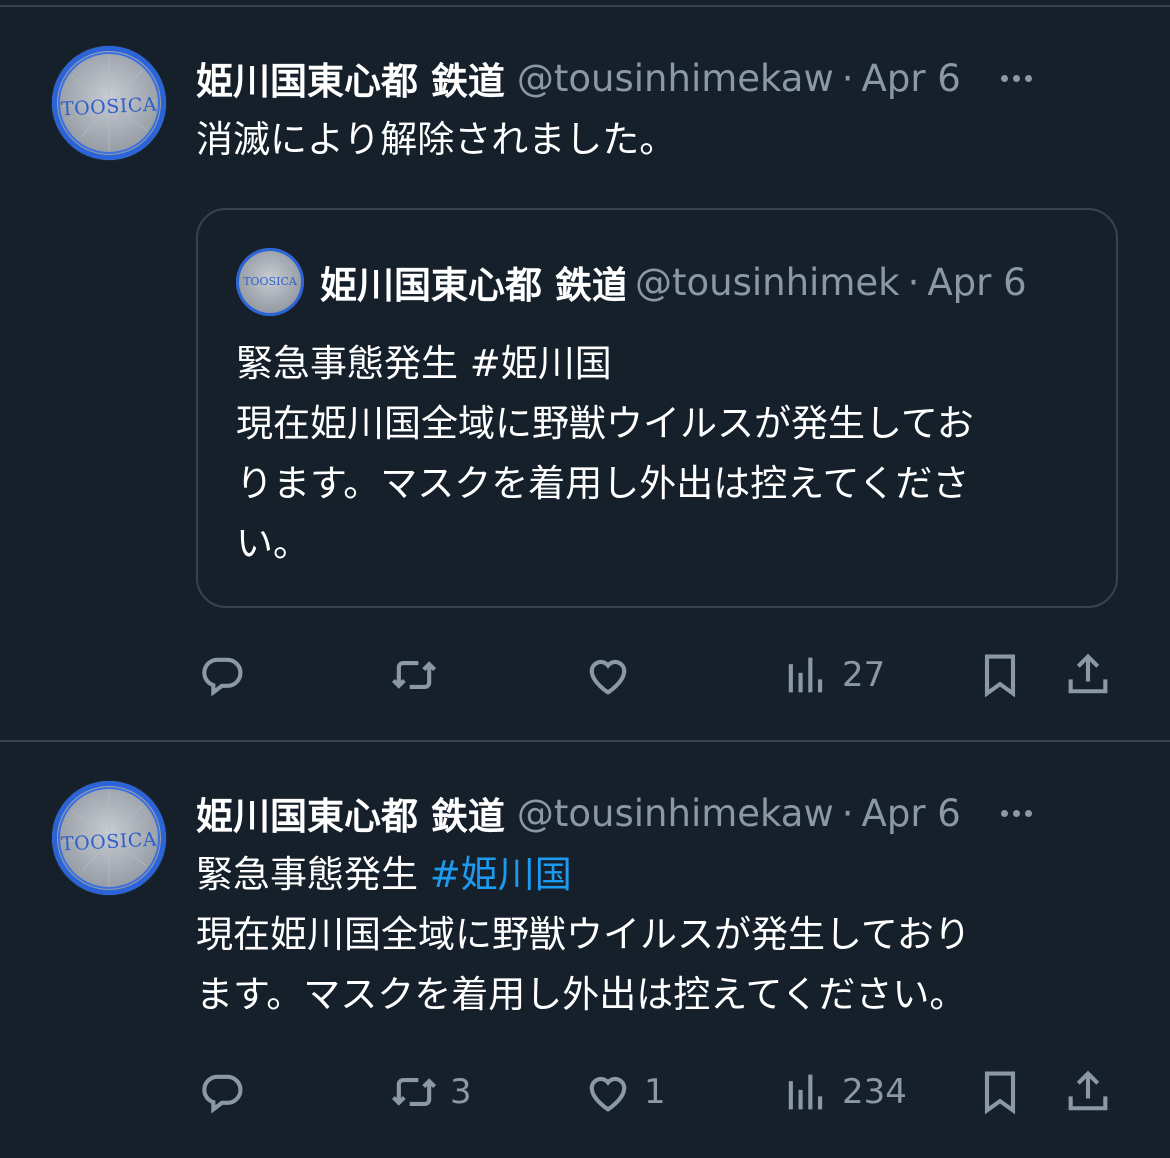  What do you see at coordinates (605, 423) in the screenshot?
I see `quote-text-line: 現在姫川国全域に野獣ウイルスが発生してお` at bounding box center [605, 423].